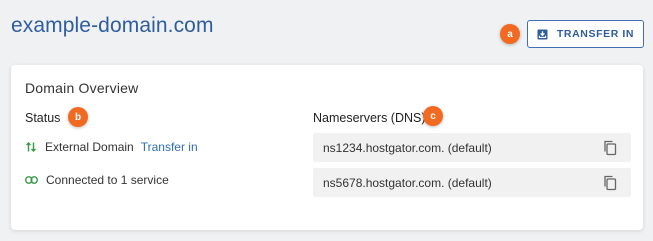 This screenshot has width=653, height=241. What do you see at coordinates (369, 118) in the screenshot?
I see `nameservers-label: Nameservers (DNS)` at bounding box center [369, 118].